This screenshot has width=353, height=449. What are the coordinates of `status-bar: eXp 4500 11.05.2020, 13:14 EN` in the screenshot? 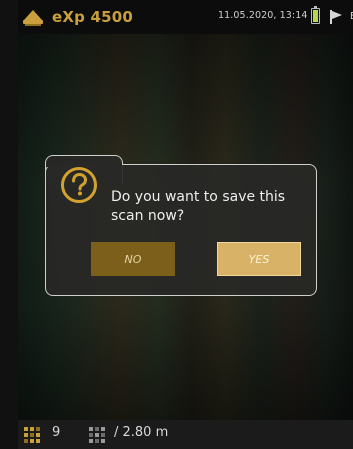 It's located at (185, 17).